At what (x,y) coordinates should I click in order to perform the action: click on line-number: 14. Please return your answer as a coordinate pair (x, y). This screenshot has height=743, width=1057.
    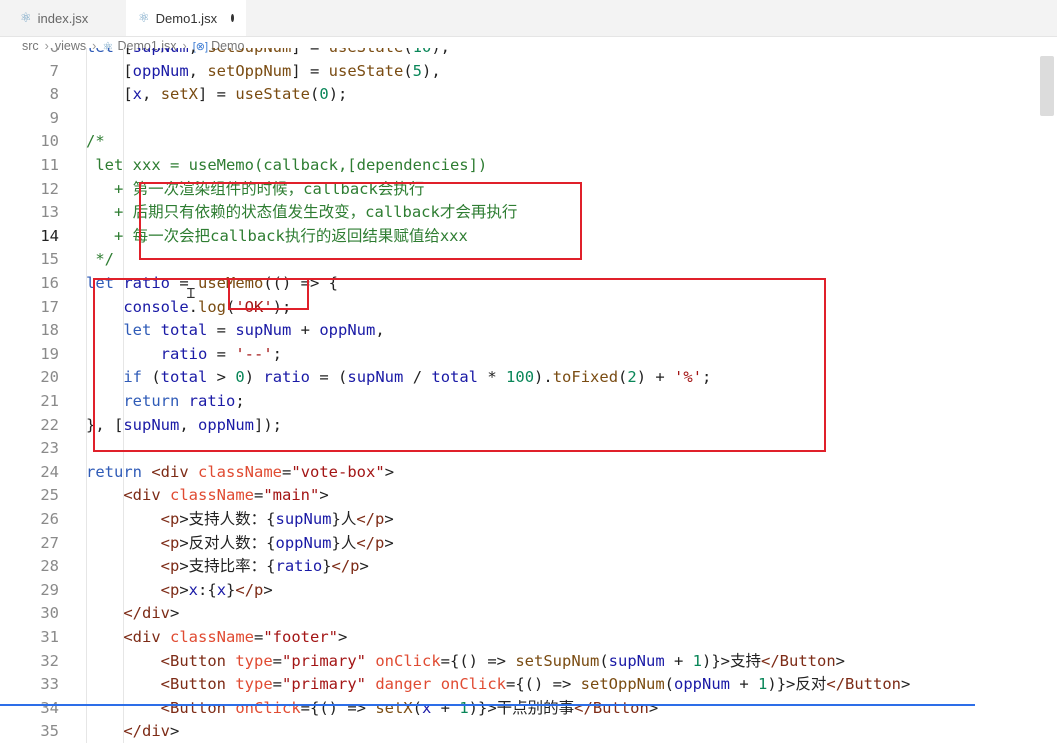
    Looking at the image, I should click on (49, 235).